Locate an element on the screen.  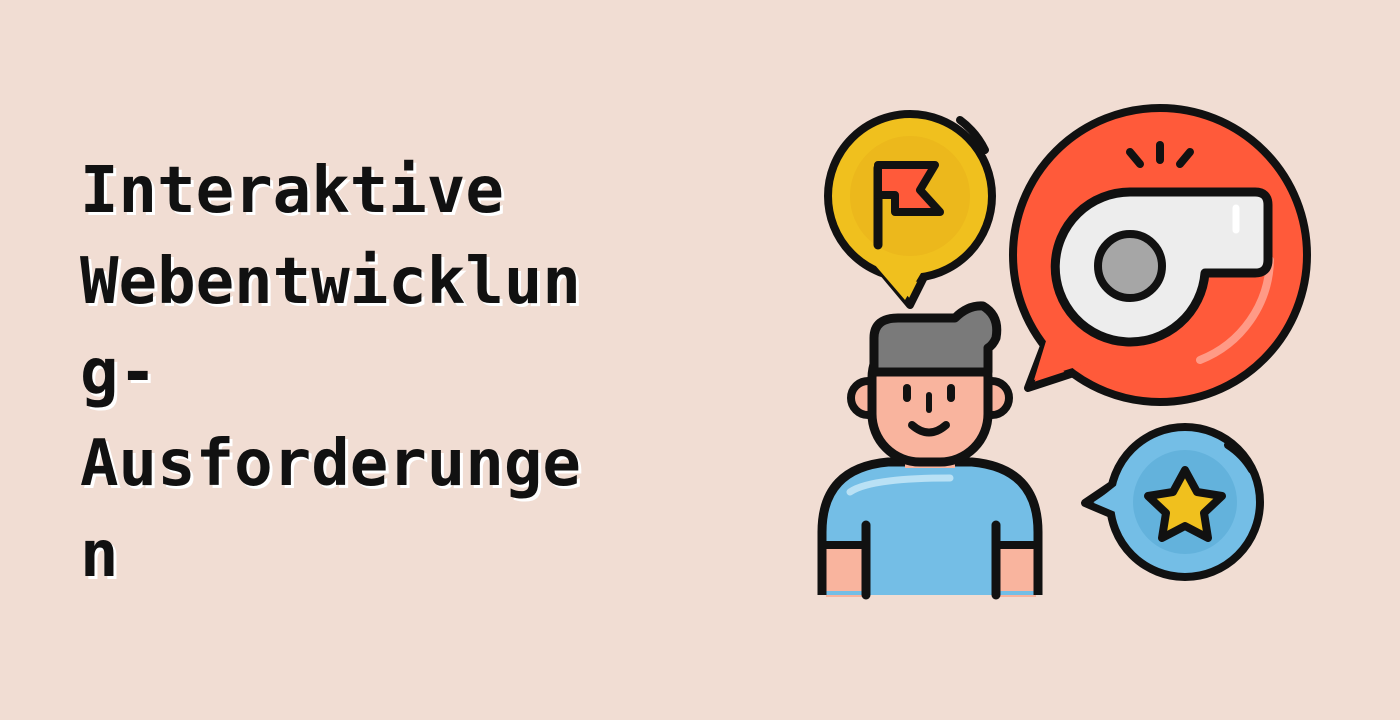
flag-bubble-icon is located at coordinates (910, 209).